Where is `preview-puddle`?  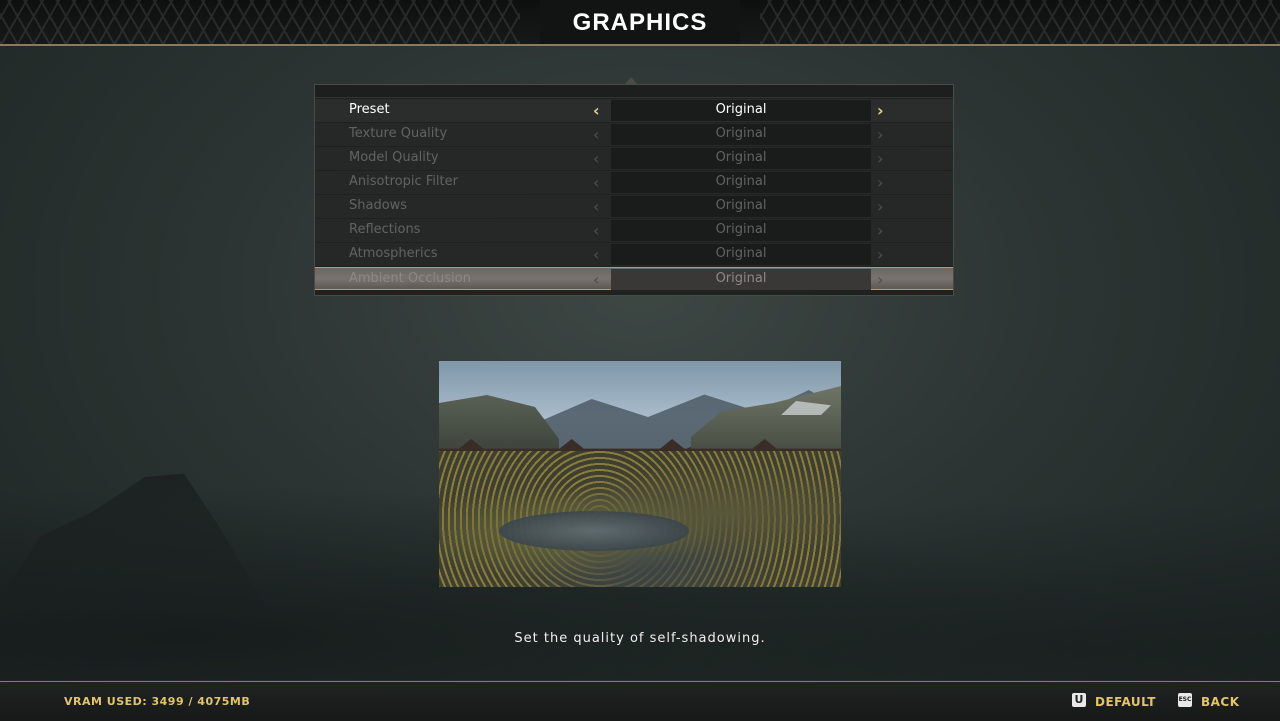 preview-puddle is located at coordinates (594, 531).